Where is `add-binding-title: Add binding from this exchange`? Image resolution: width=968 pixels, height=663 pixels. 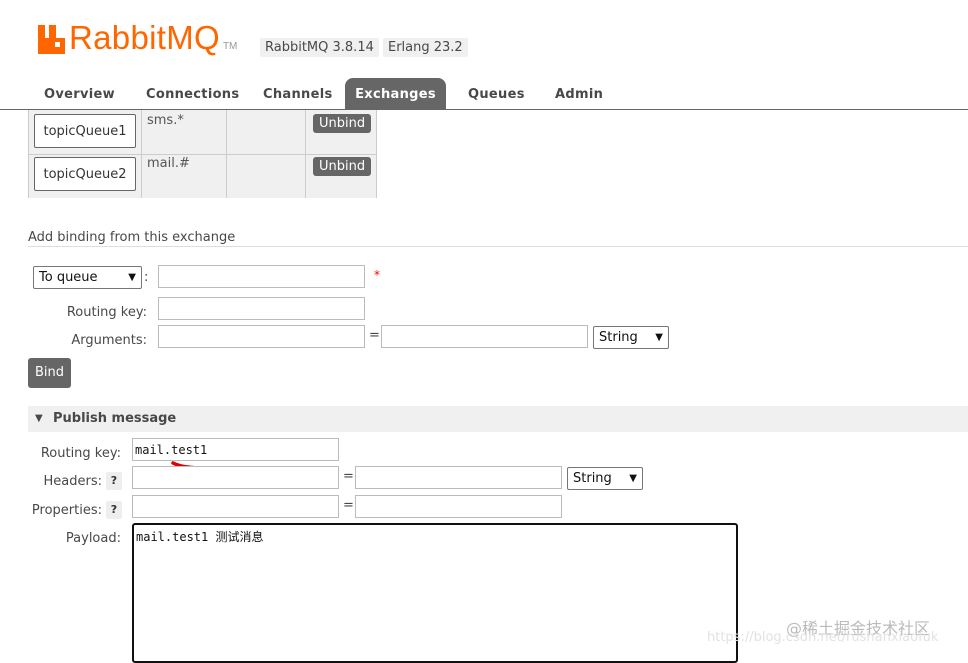
add-binding-title: Add binding from this exchange is located at coordinates (132, 237).